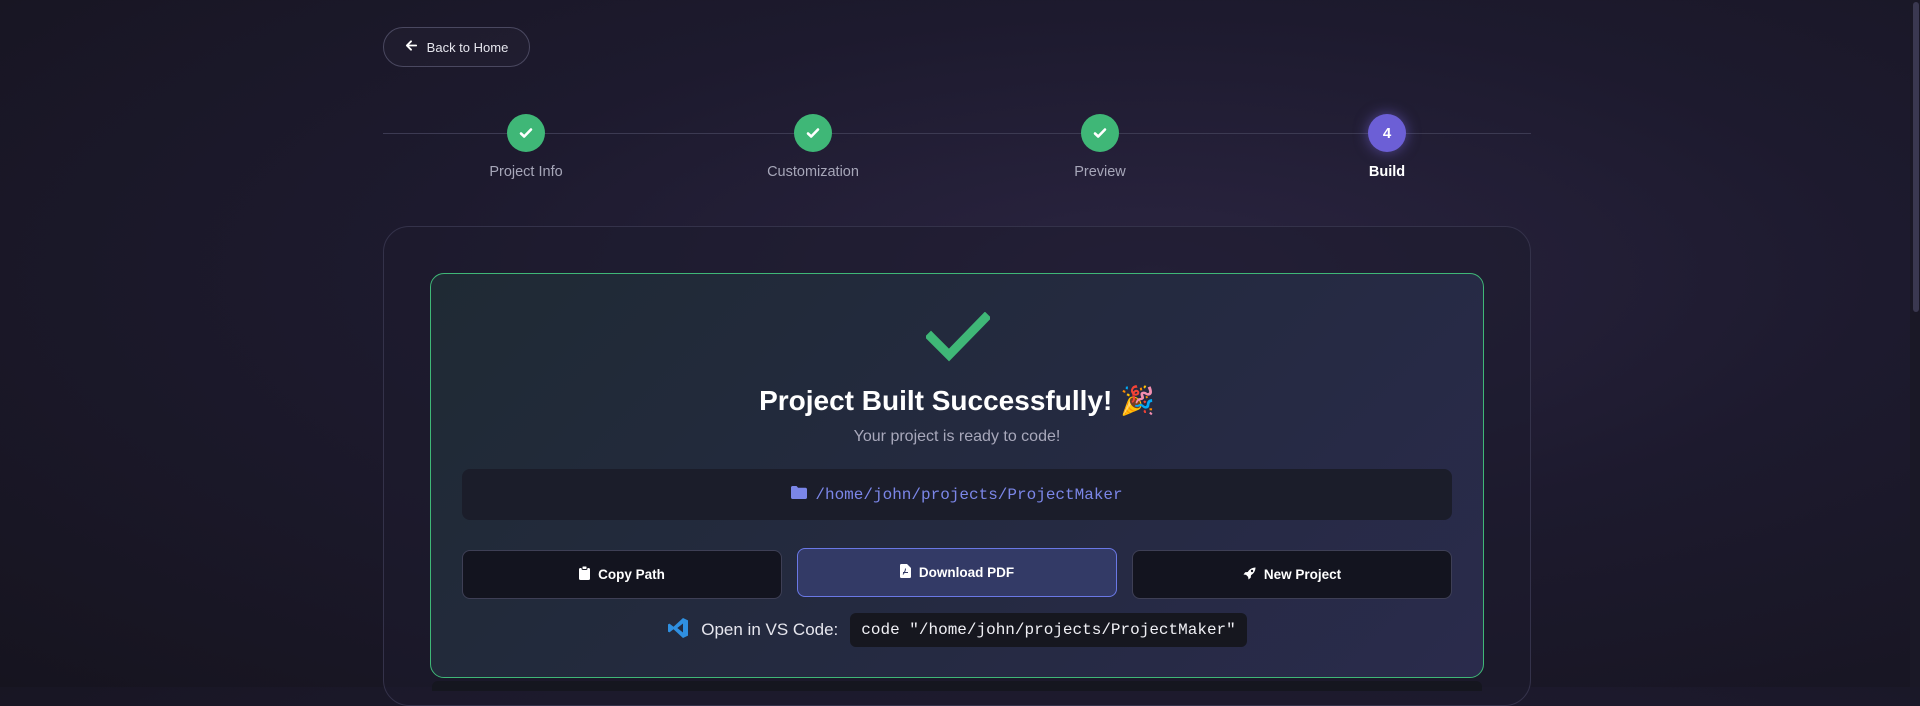  Describe the element at coordinates (467, 47) in the screenshot. I see `back-to-home-label: Back to Home` at that location.